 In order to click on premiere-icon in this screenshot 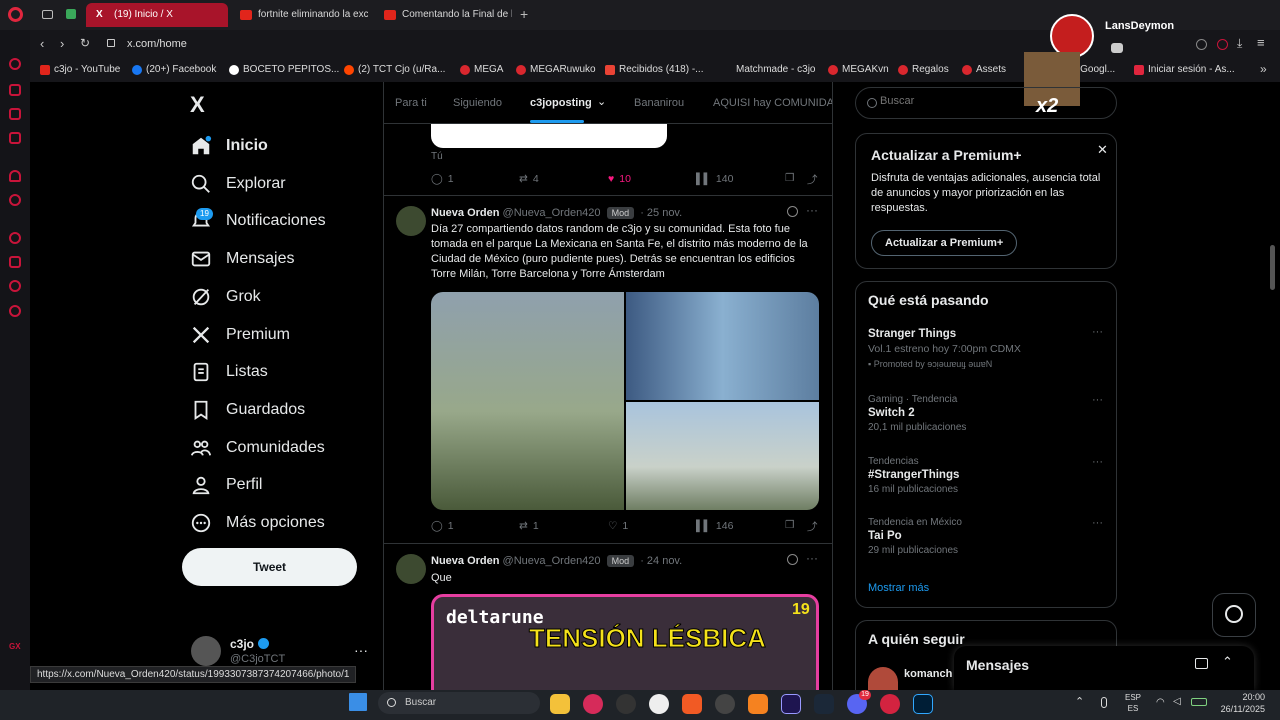, I will do `click(791, 704)`.